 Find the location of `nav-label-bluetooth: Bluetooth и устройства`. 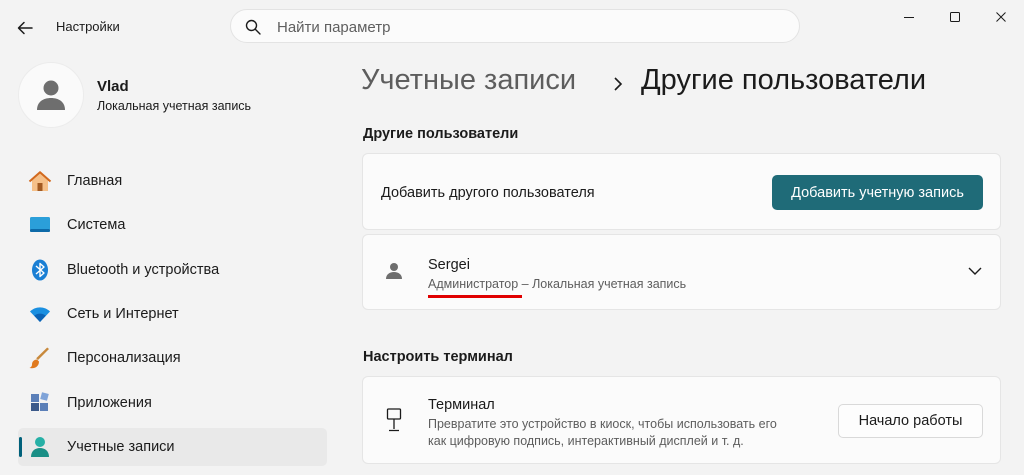

nav-label-bluetooth: Bluetooth и устройства is located at coordinates (143, 270).